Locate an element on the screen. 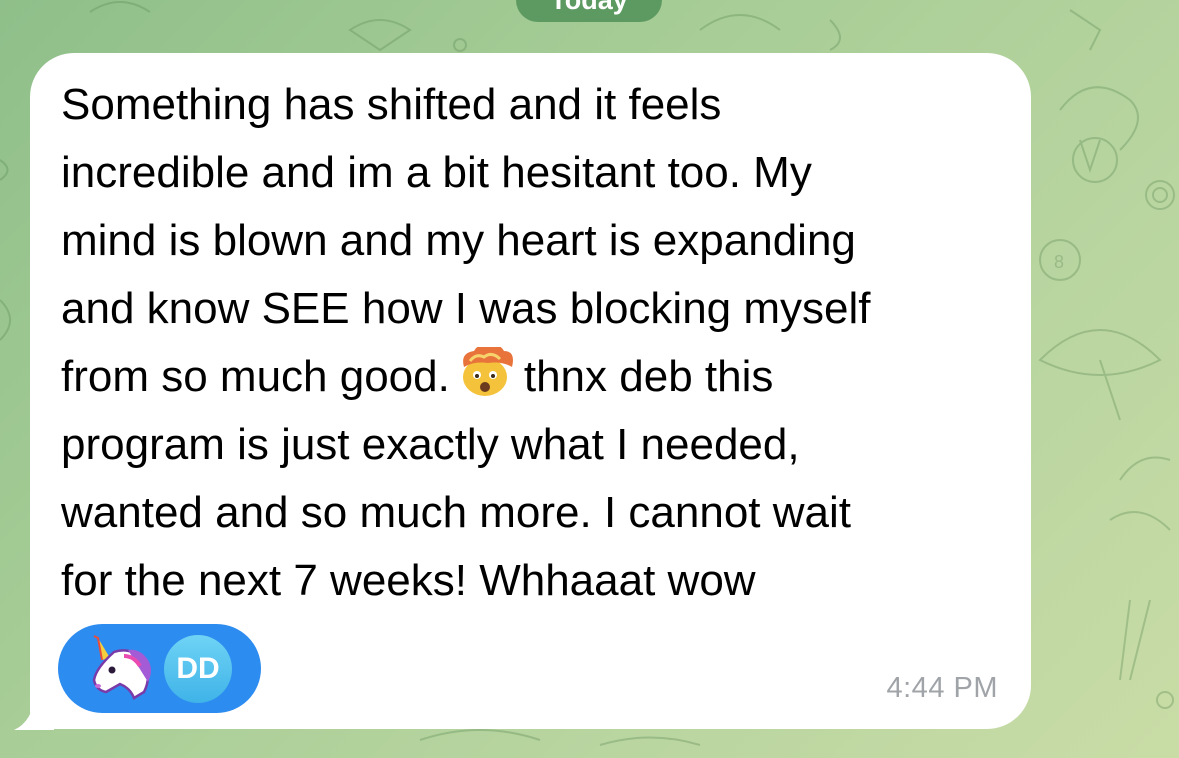 The width and height of the screenshot is (1179, 758). reactor-avatar: DD is located at coordinates (198, 669).